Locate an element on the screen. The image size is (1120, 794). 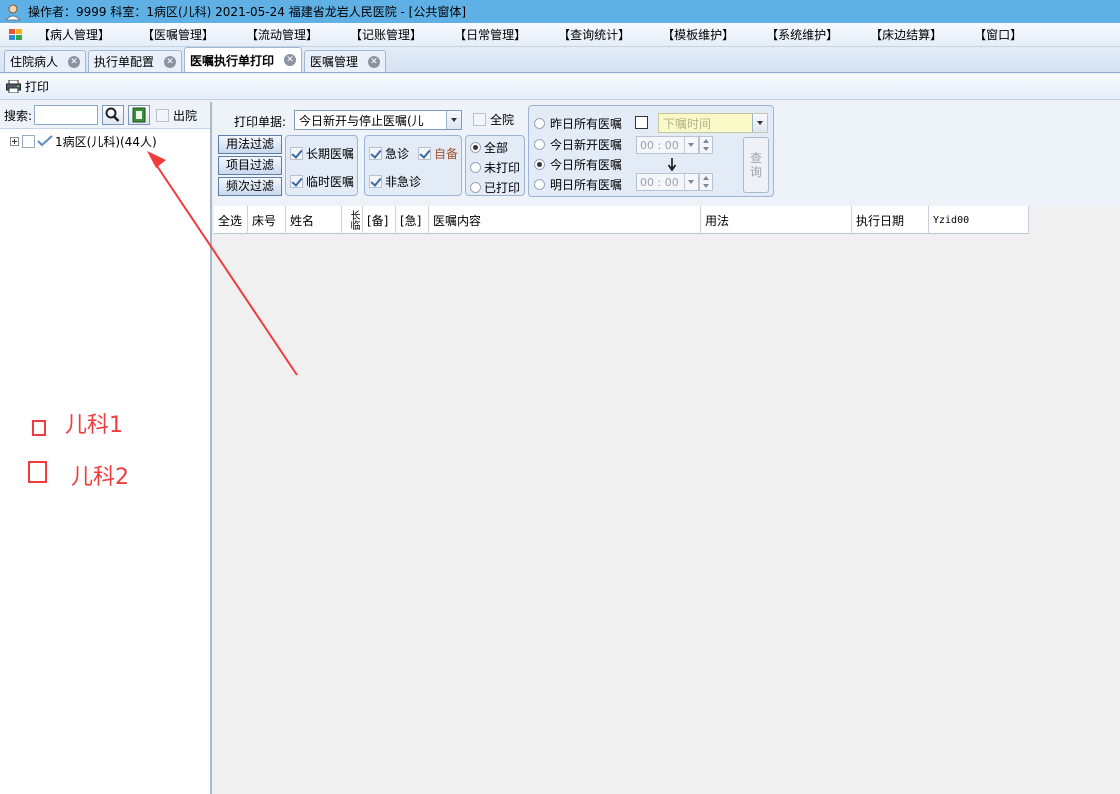
order-time-checkbox is located at coordinates (641, 122).